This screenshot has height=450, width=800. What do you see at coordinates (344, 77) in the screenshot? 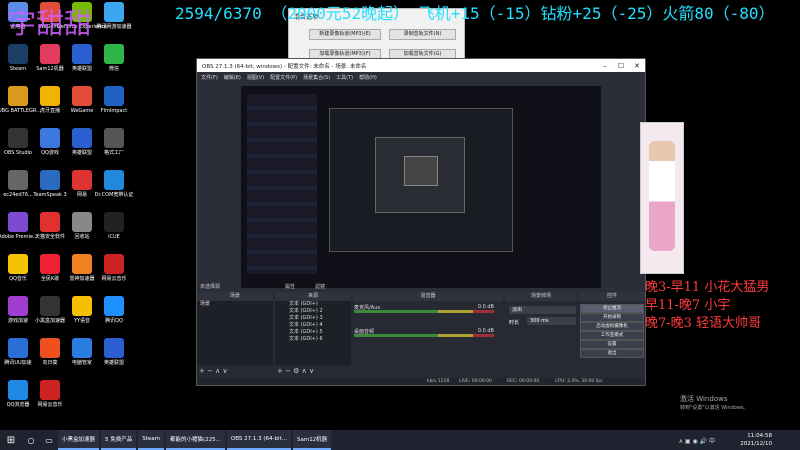
I see `menu-item: 工具(T)` at bounding box center [344, 77].